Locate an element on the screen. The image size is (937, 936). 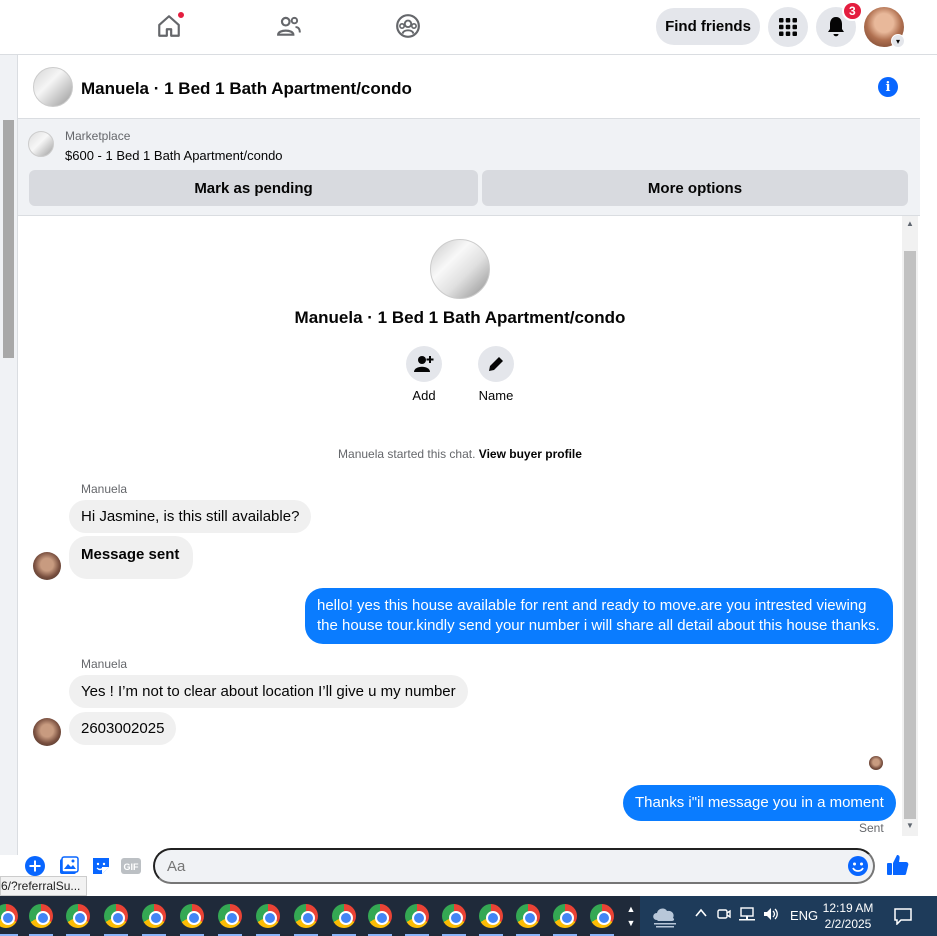
taskbar-overflow-arrows-icon: ▲ ▼ is located at coordinates (631, 916).